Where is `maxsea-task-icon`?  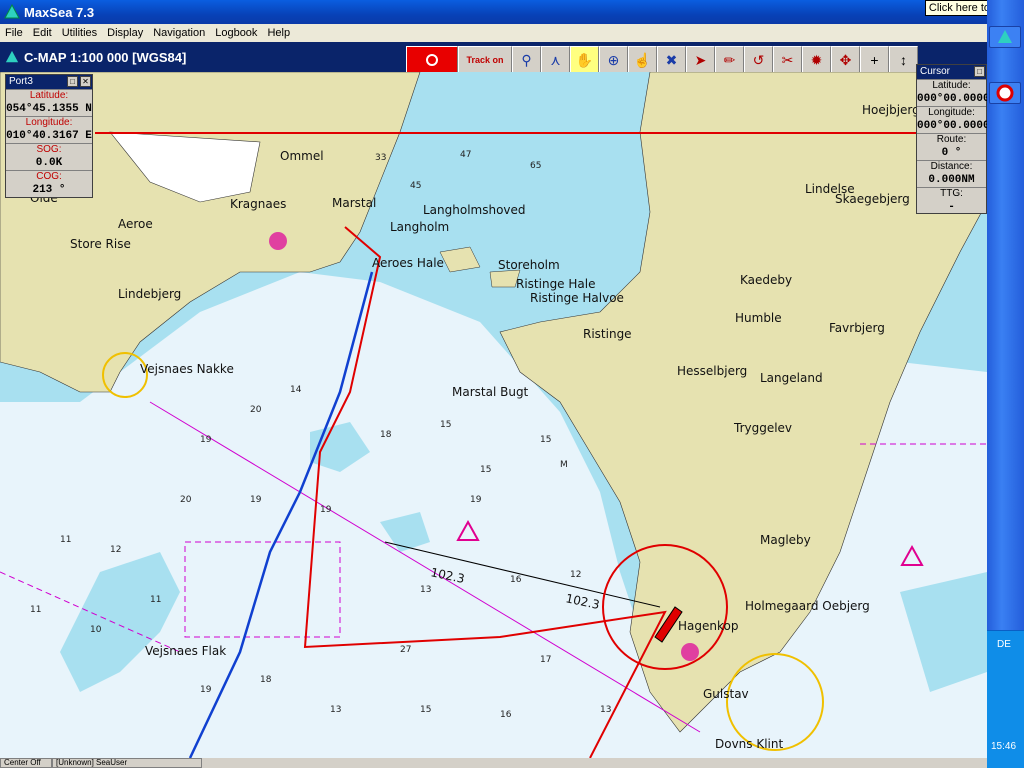 maxsea-task-icon is located at coordinates (1005, 36).